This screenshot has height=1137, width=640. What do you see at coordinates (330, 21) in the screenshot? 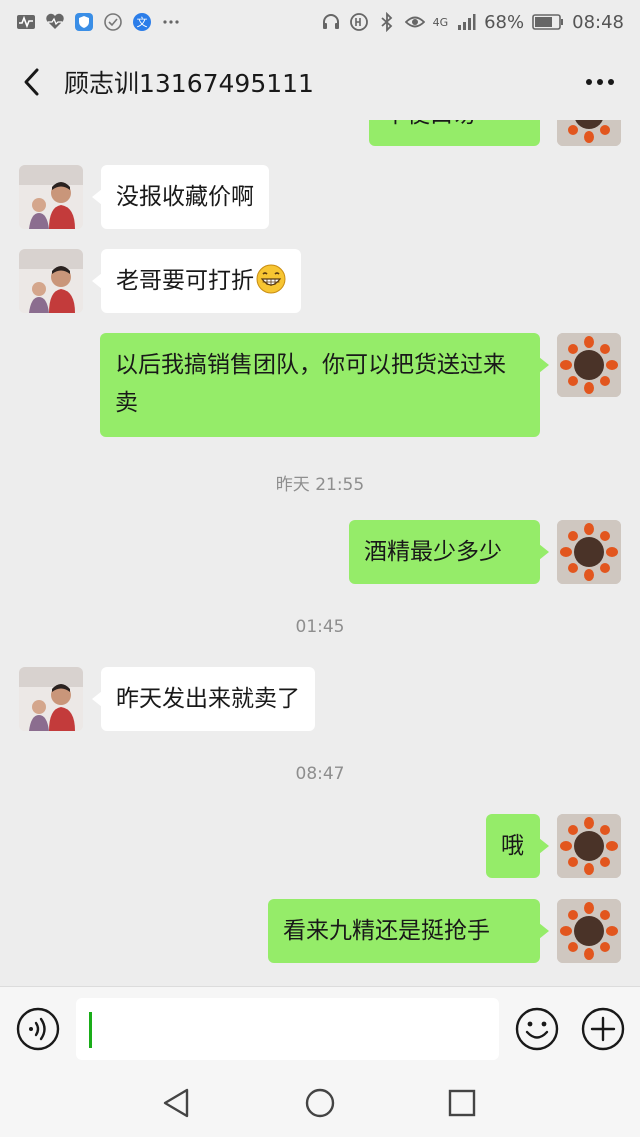
I see `headset-icon` at bounding box center [330, 21].